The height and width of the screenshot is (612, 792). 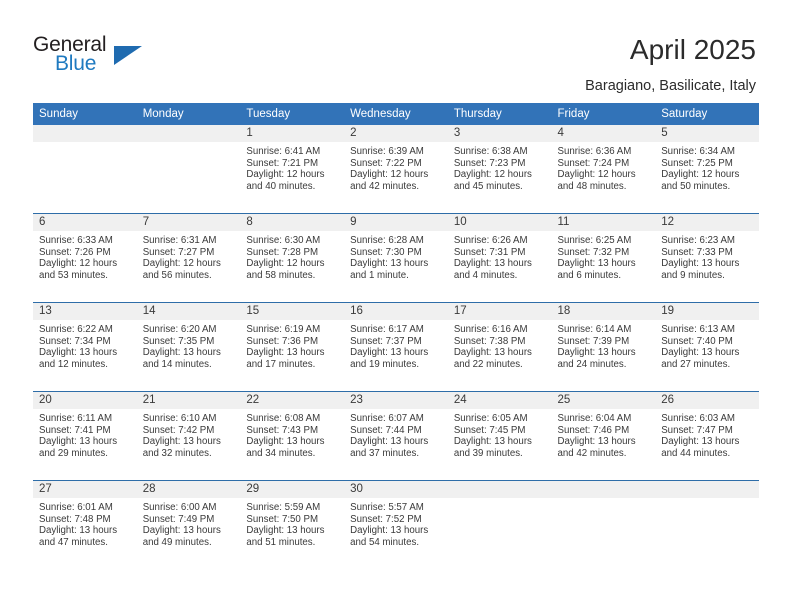 I want to click on daylight-text-line2: and 14 minutes., so click(x=177, y=364).